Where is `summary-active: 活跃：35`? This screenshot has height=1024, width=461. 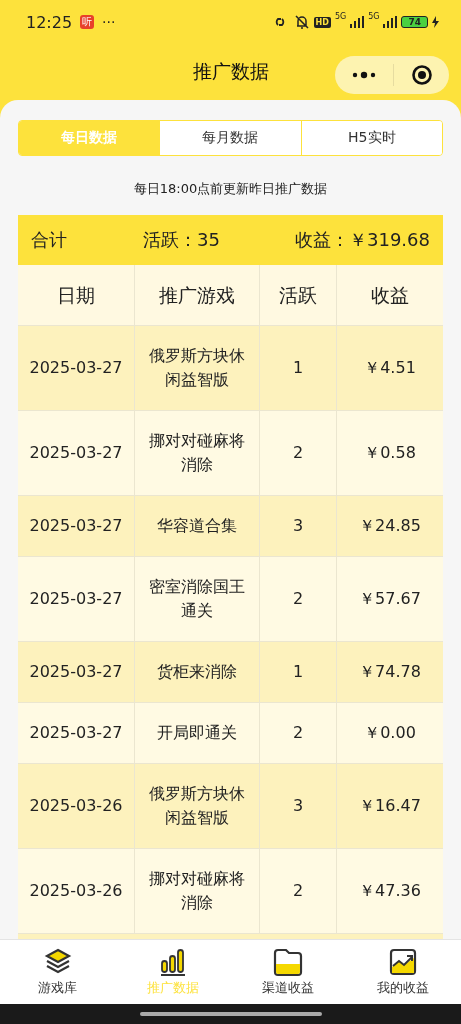
summary-active: 活跃：35 is located at coordinates (182, 240).